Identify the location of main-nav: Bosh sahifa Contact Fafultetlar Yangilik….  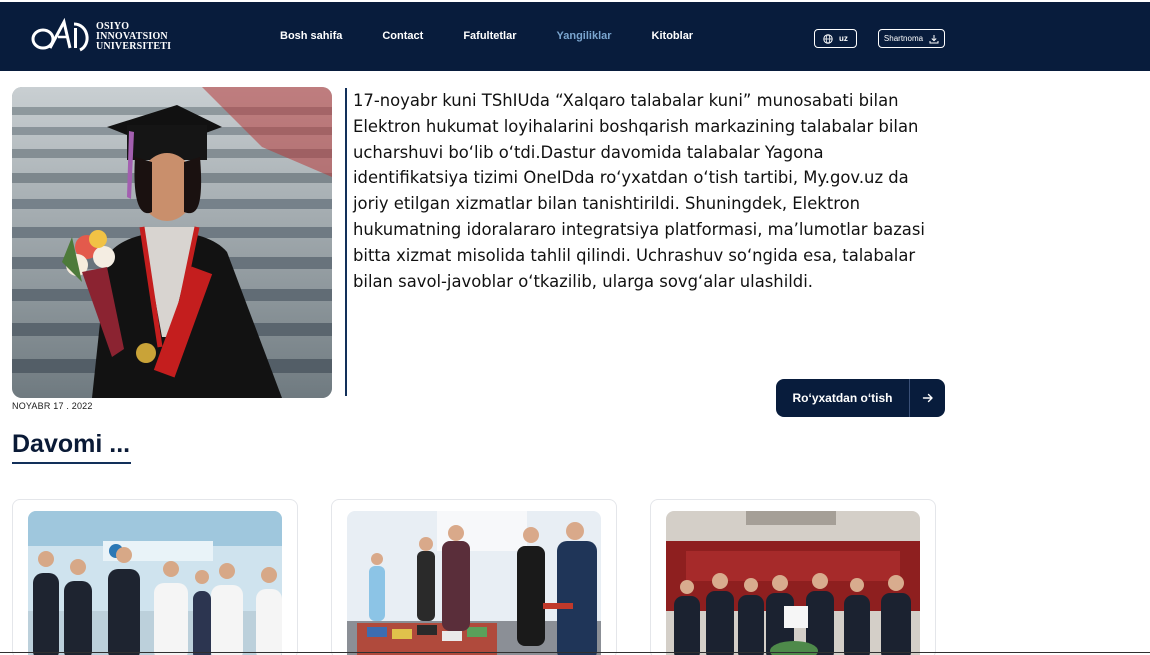
(506, 36).